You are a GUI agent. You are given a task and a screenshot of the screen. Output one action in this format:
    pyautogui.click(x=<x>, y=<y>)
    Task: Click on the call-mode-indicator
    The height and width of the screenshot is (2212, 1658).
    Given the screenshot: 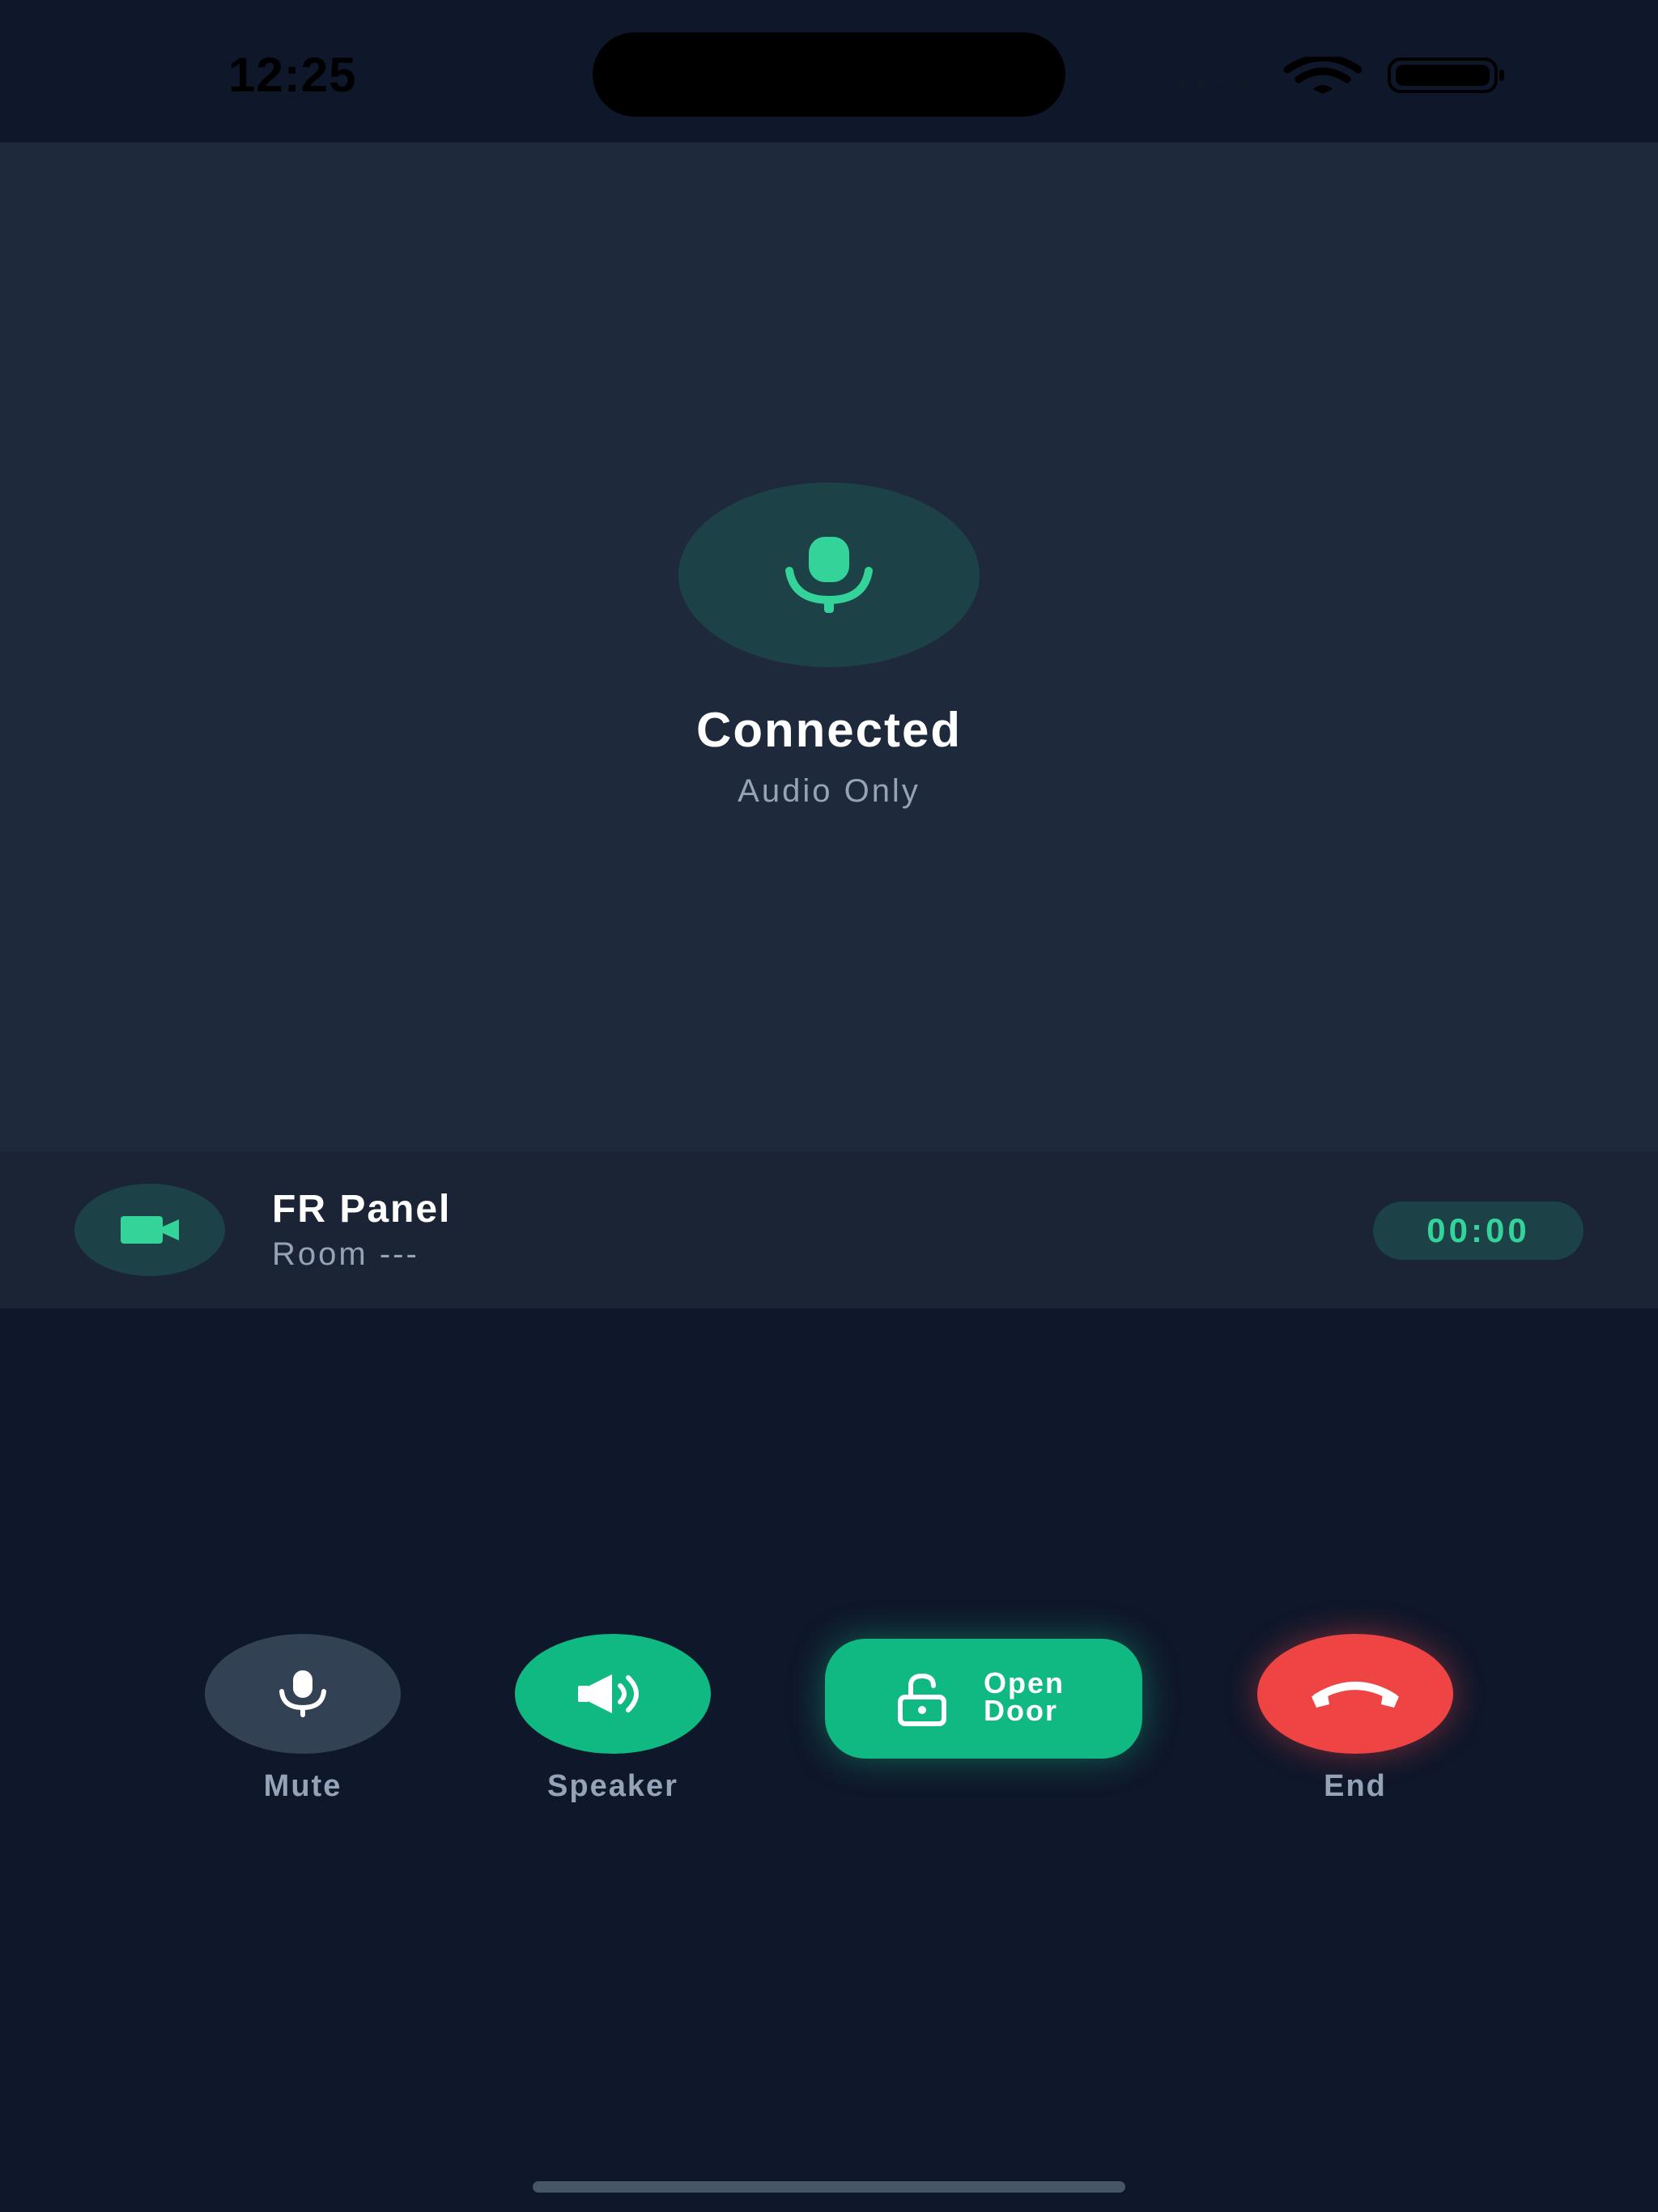 What is the action you would take?
    pyautogui.click(x=829, y=575)
    